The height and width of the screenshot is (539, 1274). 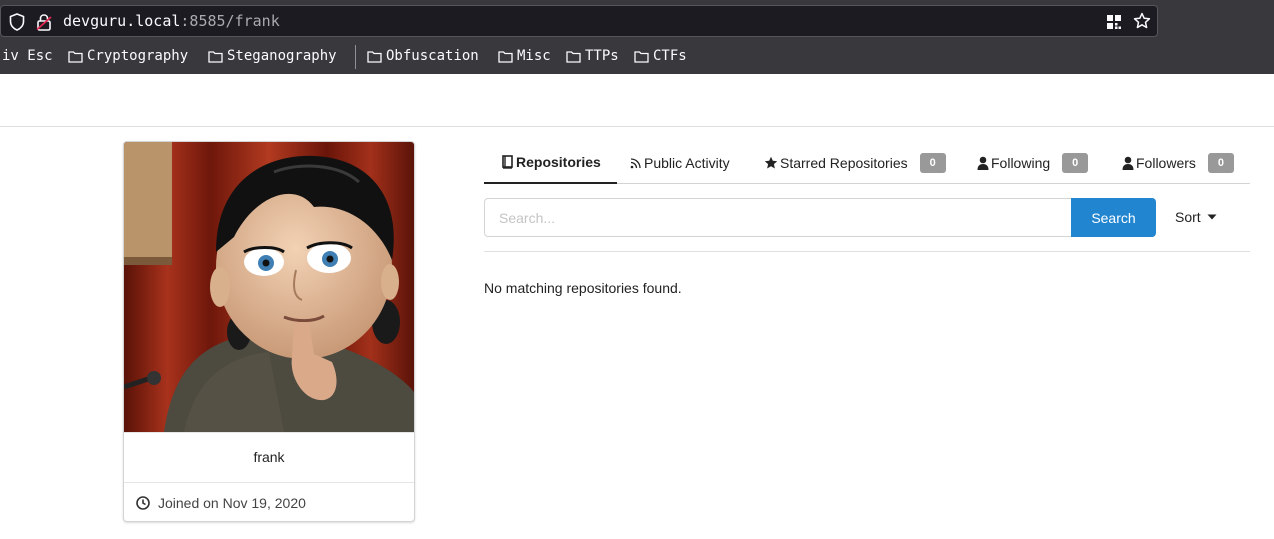 I want to click on rss-icon, so click(x=635, y=162).